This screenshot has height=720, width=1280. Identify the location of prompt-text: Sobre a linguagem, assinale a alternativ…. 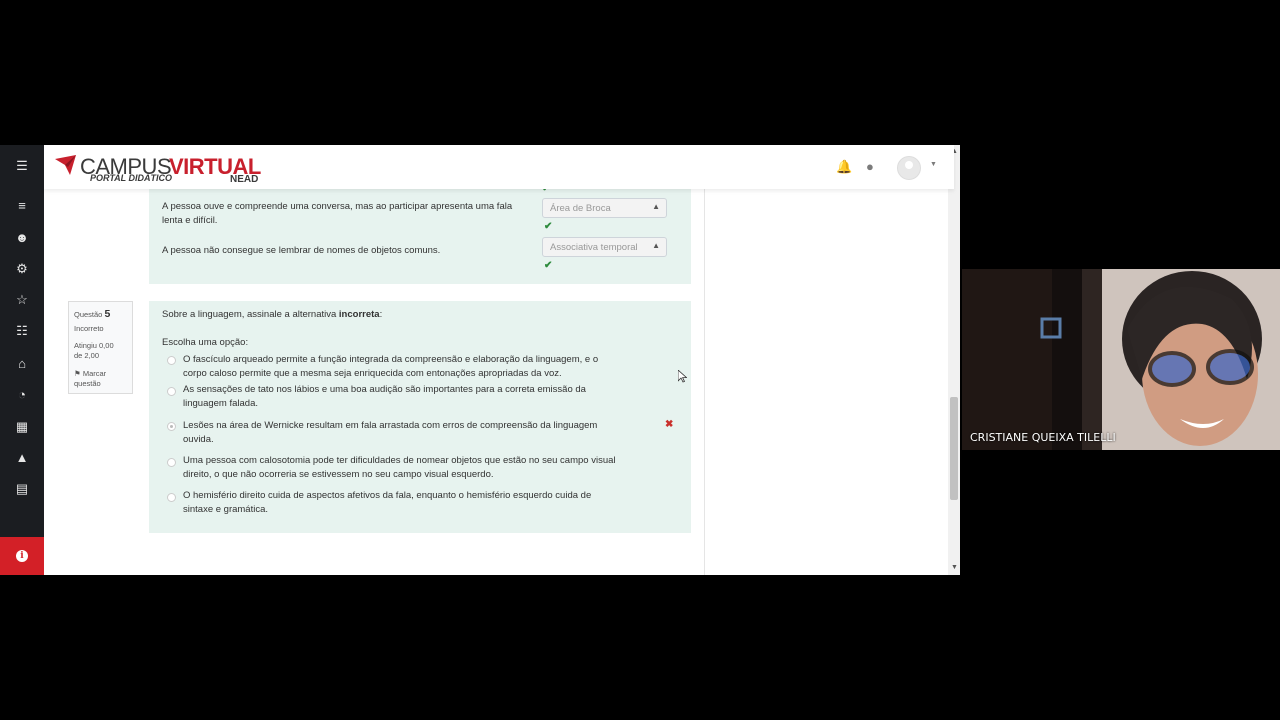
(250, 314).